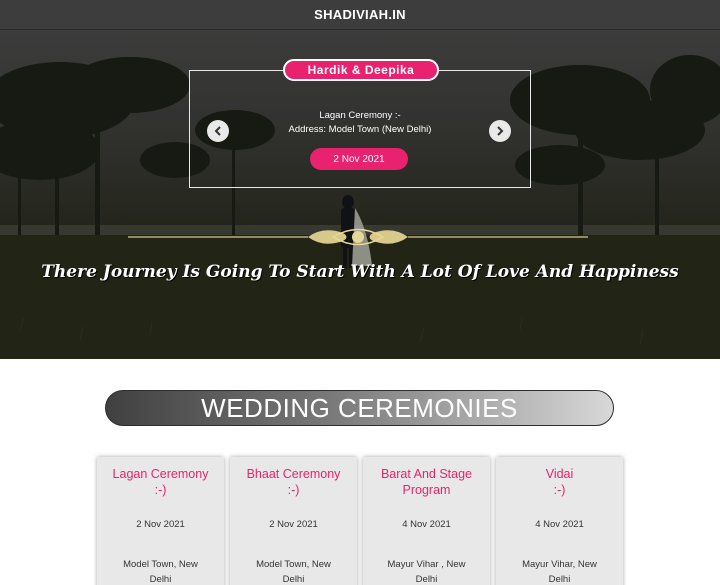 Image resolution: width=720 pixels, height=585 pixels. What do you see at coordinates (160, 482) in the screenshot?
I see `ceremony-title: Lagan Ceremony:-)` at bounding box center [160, 482].